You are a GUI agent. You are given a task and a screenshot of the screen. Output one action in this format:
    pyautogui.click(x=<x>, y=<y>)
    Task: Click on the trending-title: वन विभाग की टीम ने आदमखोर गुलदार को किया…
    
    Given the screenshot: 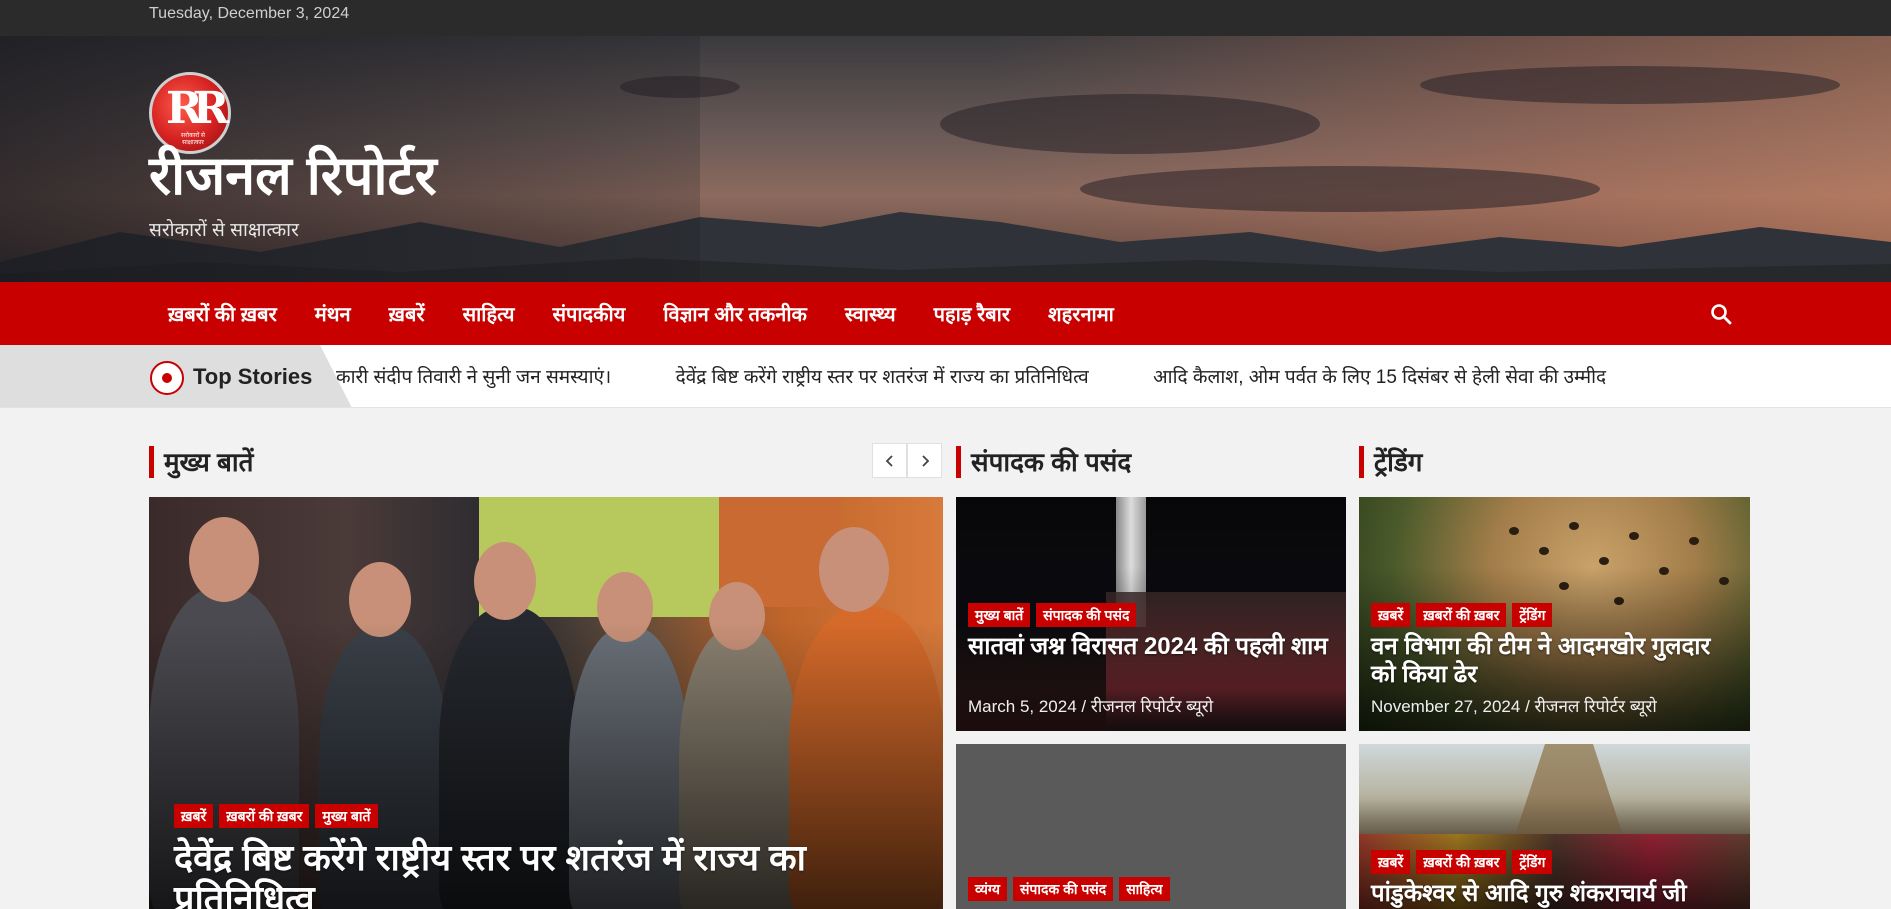 What is the action you would take?
    pyautogui.click(x=1551, y=660)
    